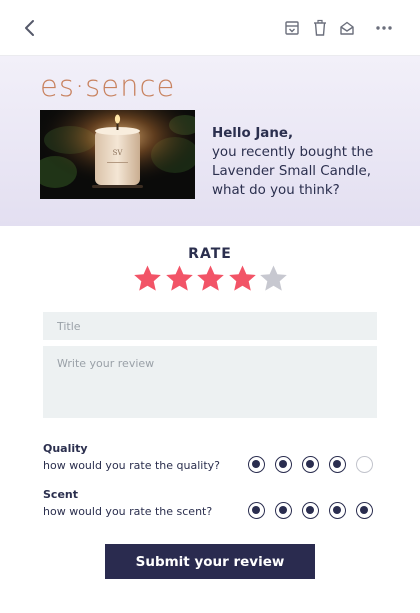 The image size is (420, 613). I want to click on rate-label: RATE, so click(210, 254).